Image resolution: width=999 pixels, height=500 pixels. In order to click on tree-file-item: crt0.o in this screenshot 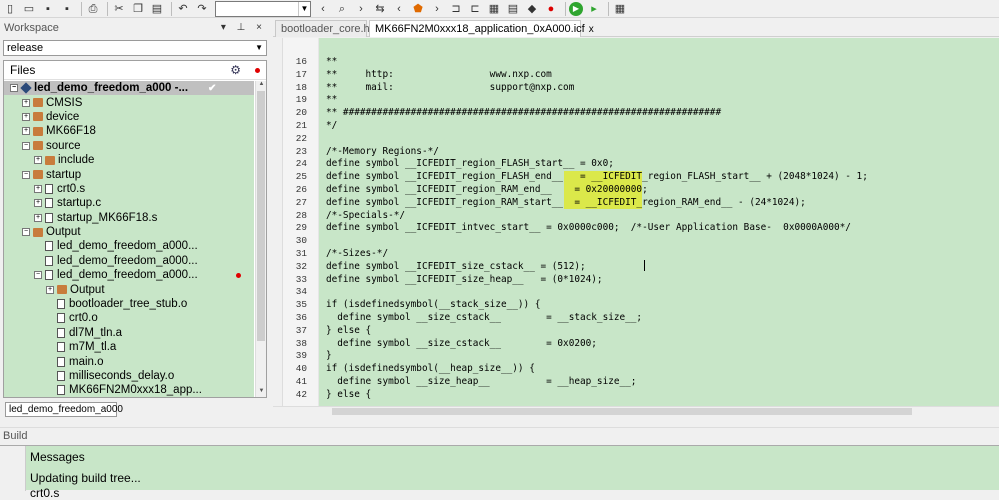, I will do `click(129, 318)`.